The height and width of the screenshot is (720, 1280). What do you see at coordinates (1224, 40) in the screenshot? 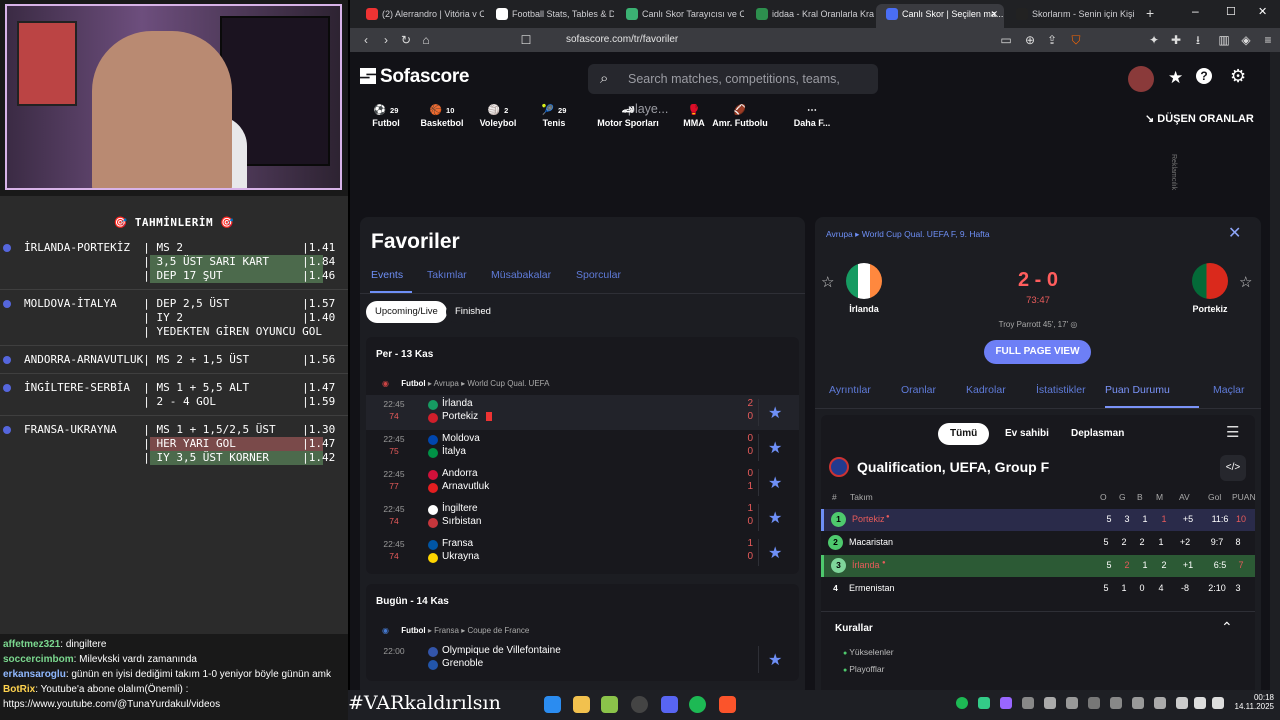
I see `sidebar-icon: ▥` at bounding box center [1224, 40].